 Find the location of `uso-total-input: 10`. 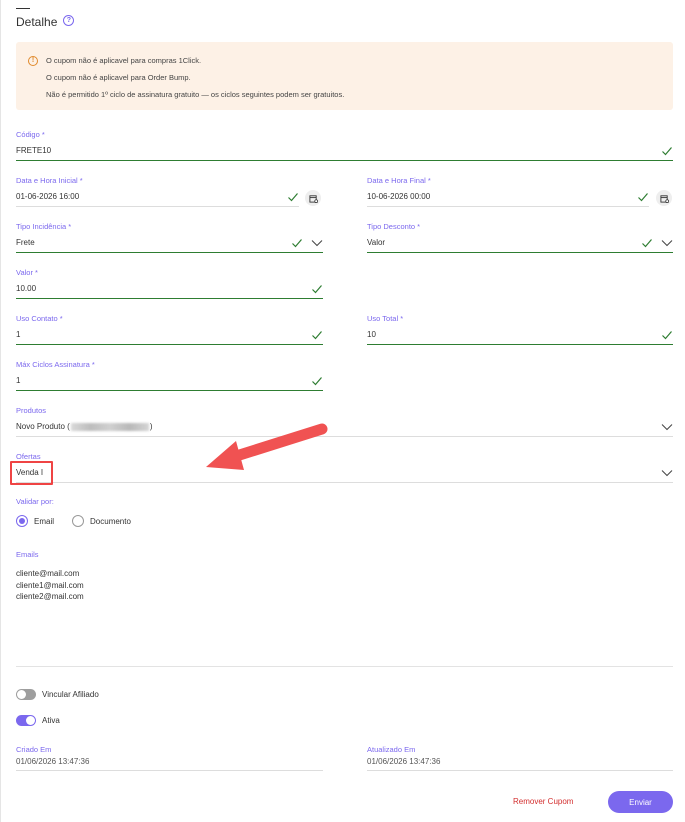

uso-total-input: 10 is located at coordinates (520, 335).